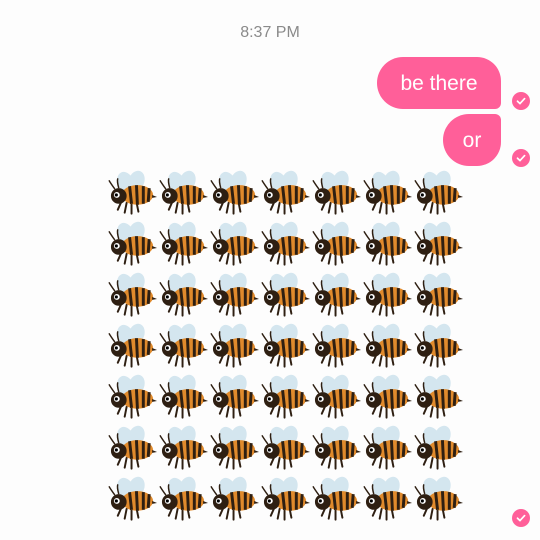 The image size is (540, 540). Describe the element at coordinates (472, 140) in the screenshot. I see `message-bubble-or: or` at that location.